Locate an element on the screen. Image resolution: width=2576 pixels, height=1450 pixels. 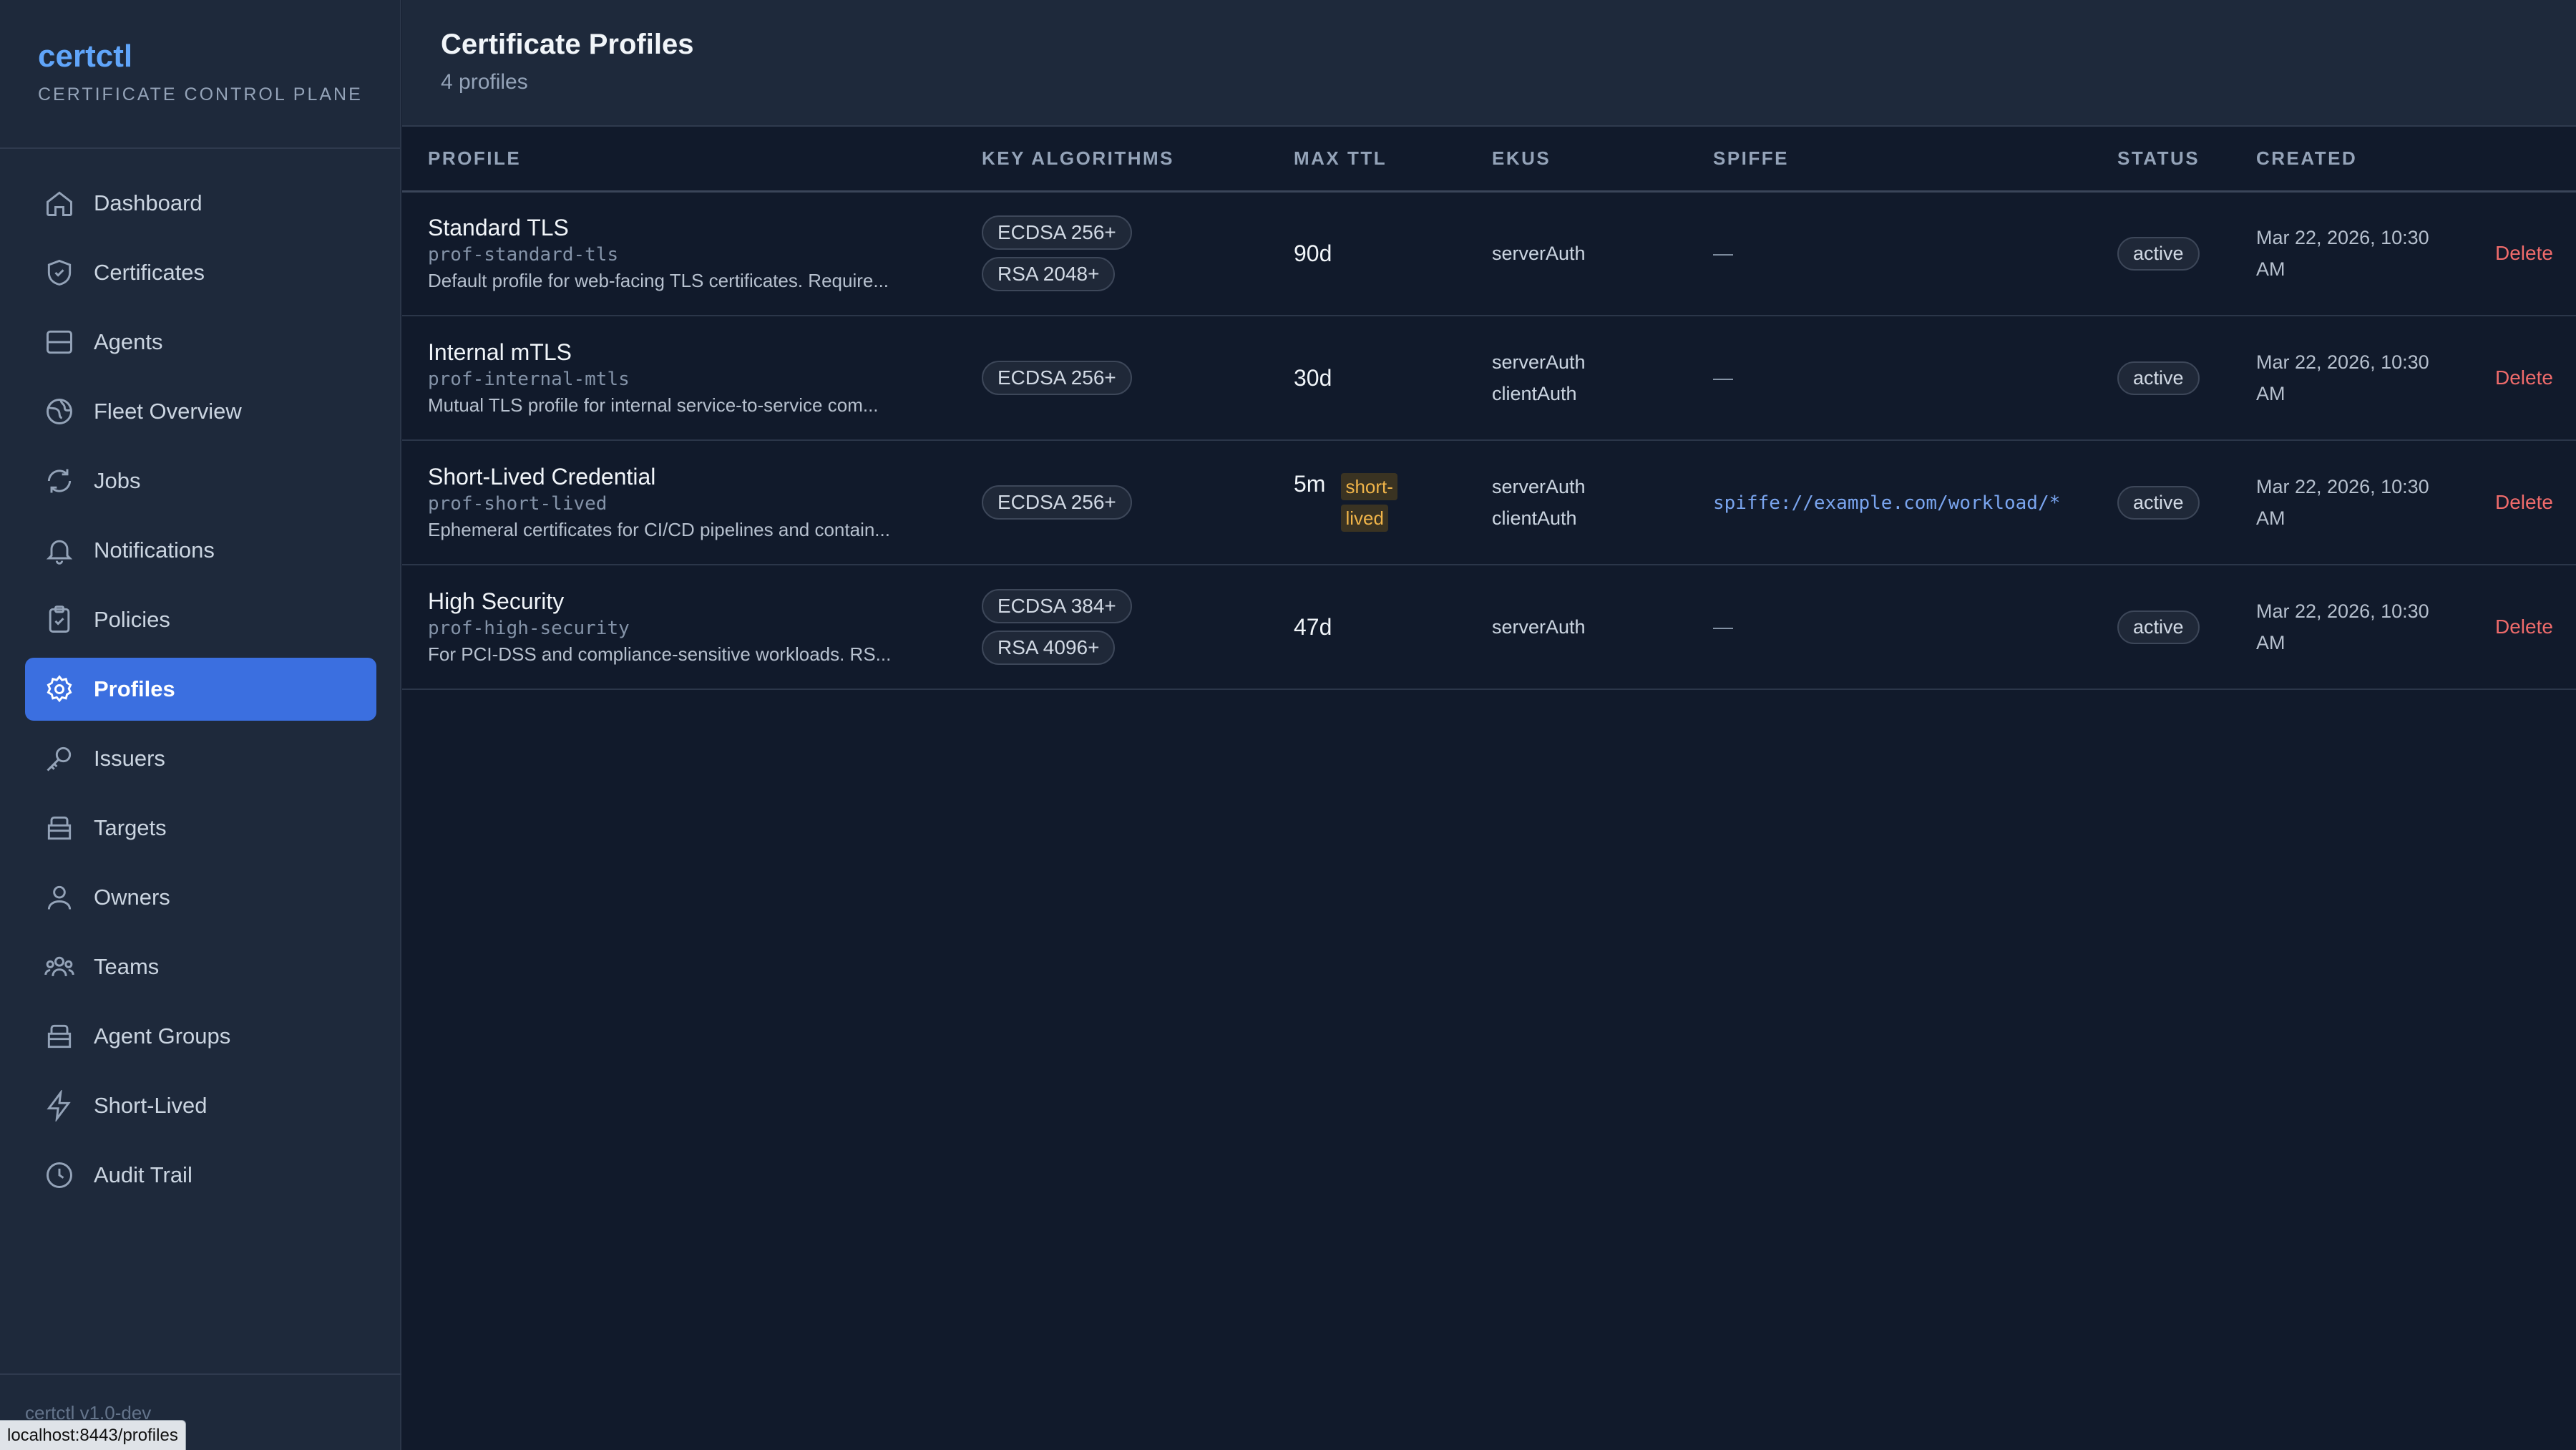
sidebar-item-label: Short-Lived is located at coordinates (151, 1105).